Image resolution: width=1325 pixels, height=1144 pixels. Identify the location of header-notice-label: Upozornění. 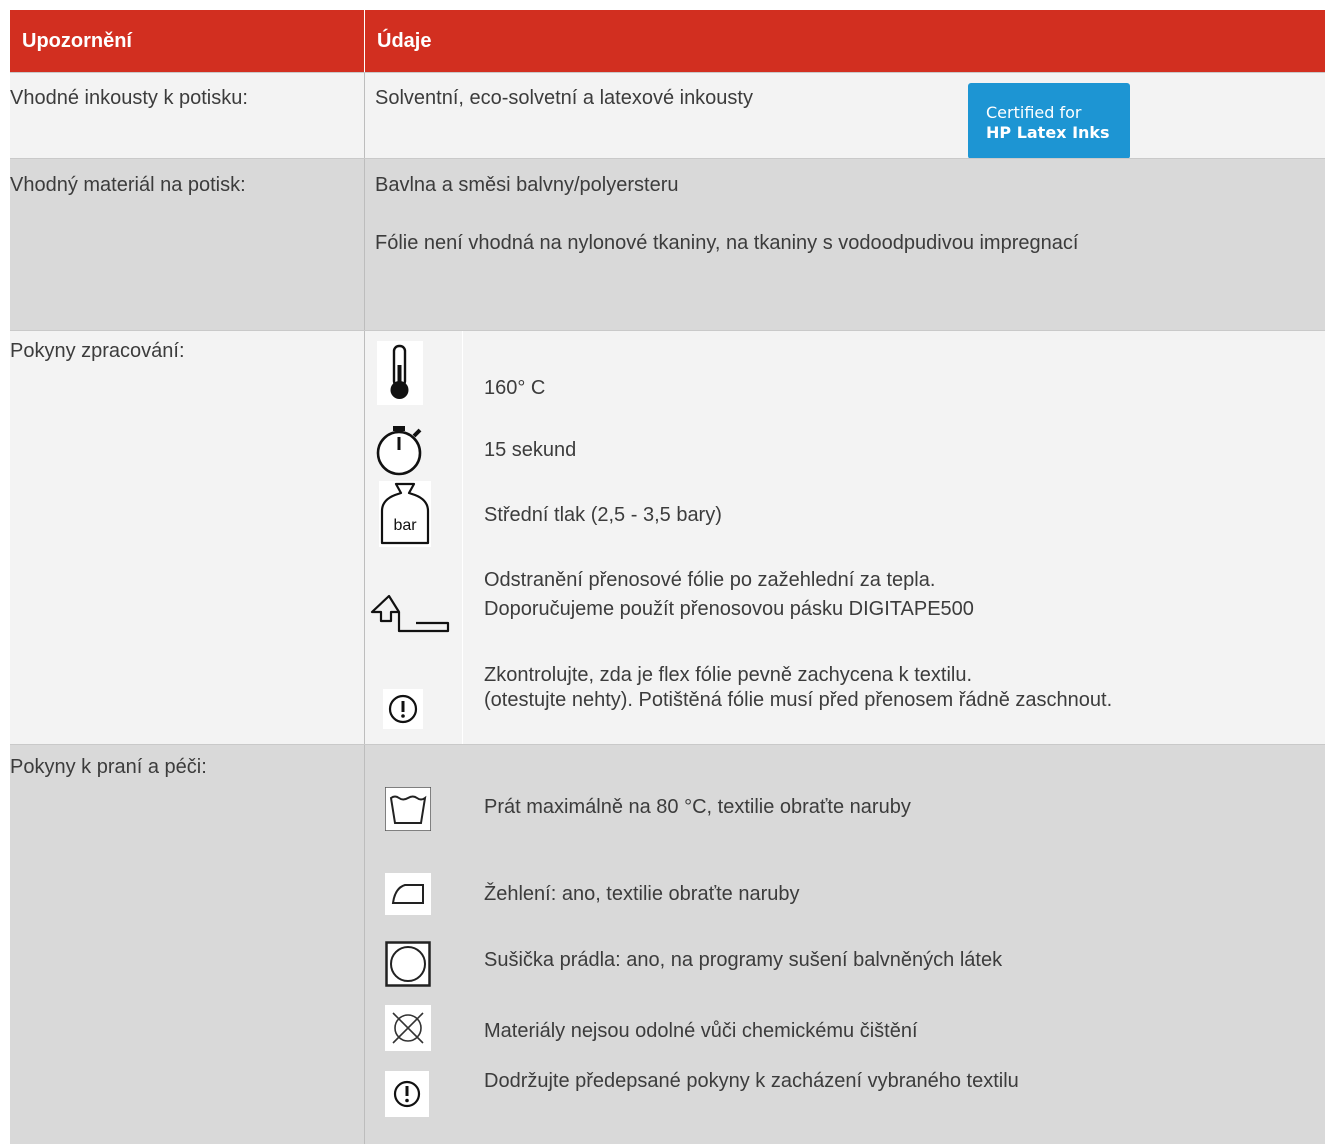
(77, 41).